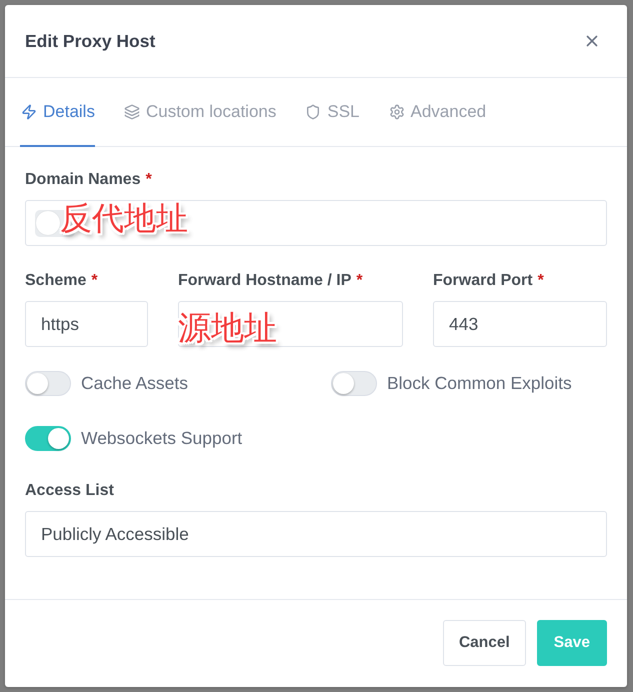 The height and width of the screenshot is (692, 633). What do you see at coordinates (265, 281) in the screenshot?
I see `field-label: Forward Hostname / IP` at bounding box center [265, 281].